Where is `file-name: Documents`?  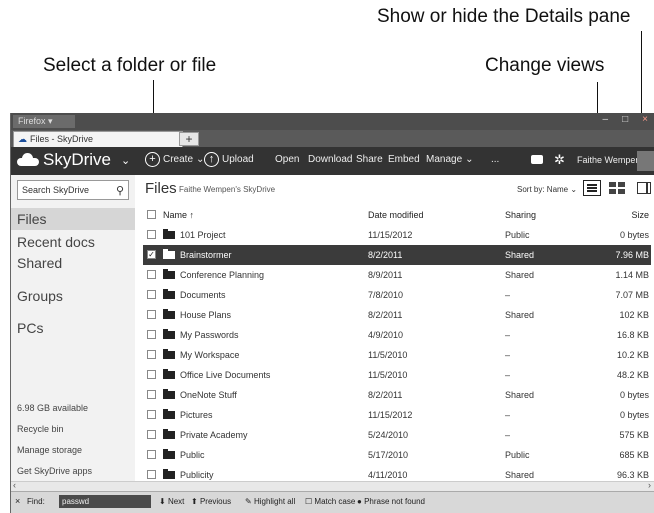
file-name: Documents is located at coordinates (203, 295).